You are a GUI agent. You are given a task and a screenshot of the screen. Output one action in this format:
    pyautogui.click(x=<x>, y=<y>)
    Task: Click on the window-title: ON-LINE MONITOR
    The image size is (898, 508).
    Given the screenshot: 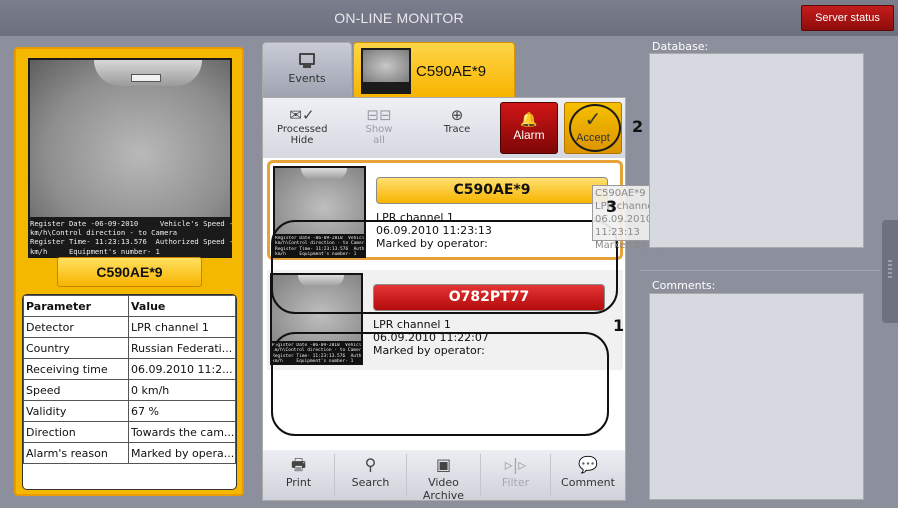 What is the action you would take?
    pyautogui.click(x=399, y=18)
    